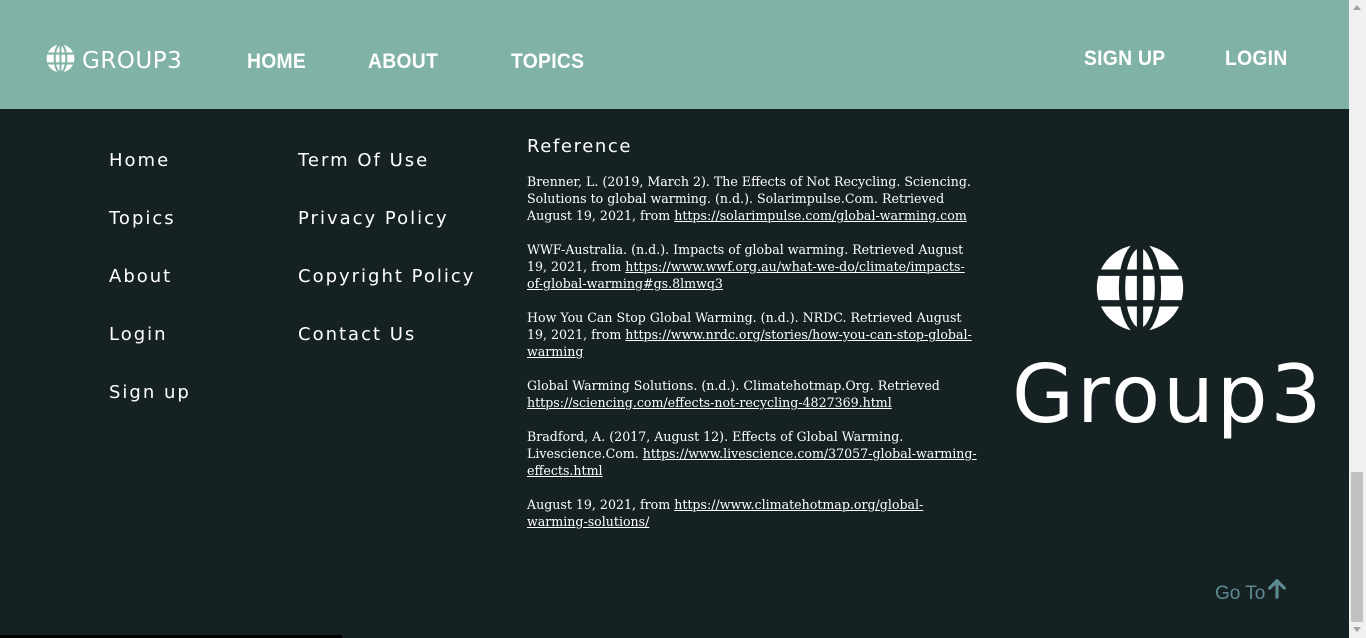 The image size is (1366, 638). Describe the element at coordinates (1256, 59) in the screenshot. I see `nav-login: LOGIN` at that location.